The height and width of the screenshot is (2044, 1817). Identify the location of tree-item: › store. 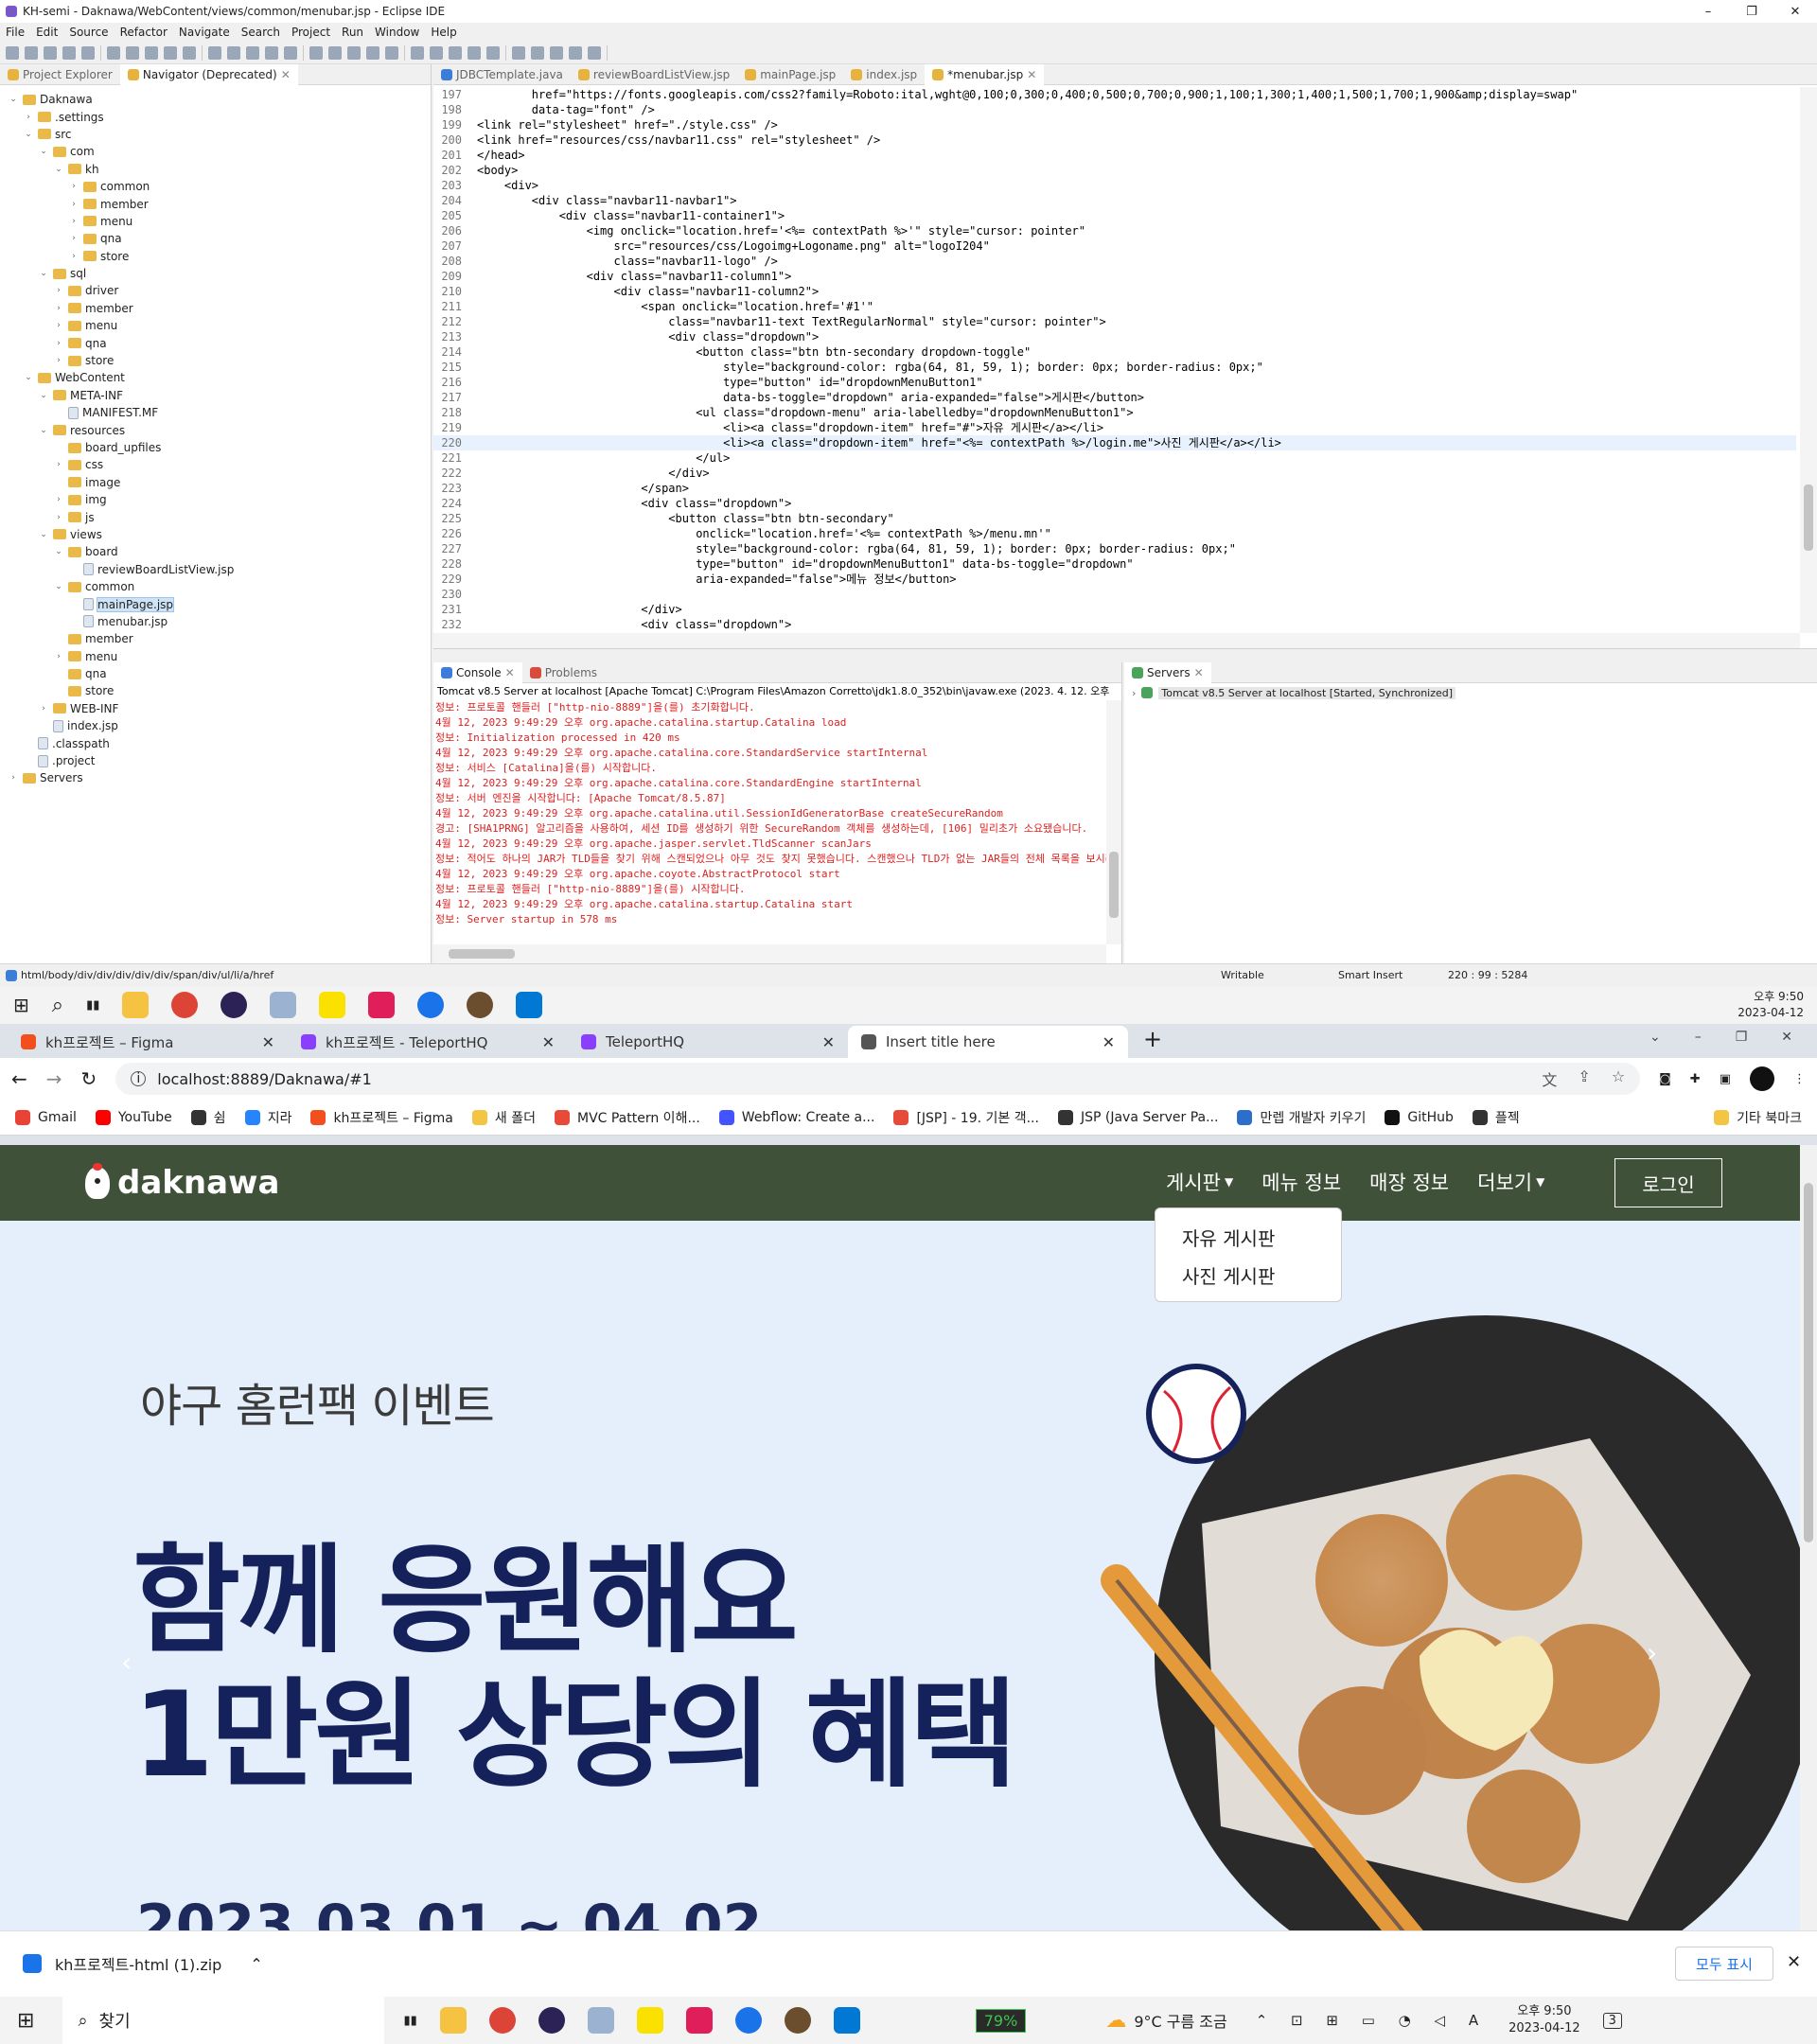
(215, 256).